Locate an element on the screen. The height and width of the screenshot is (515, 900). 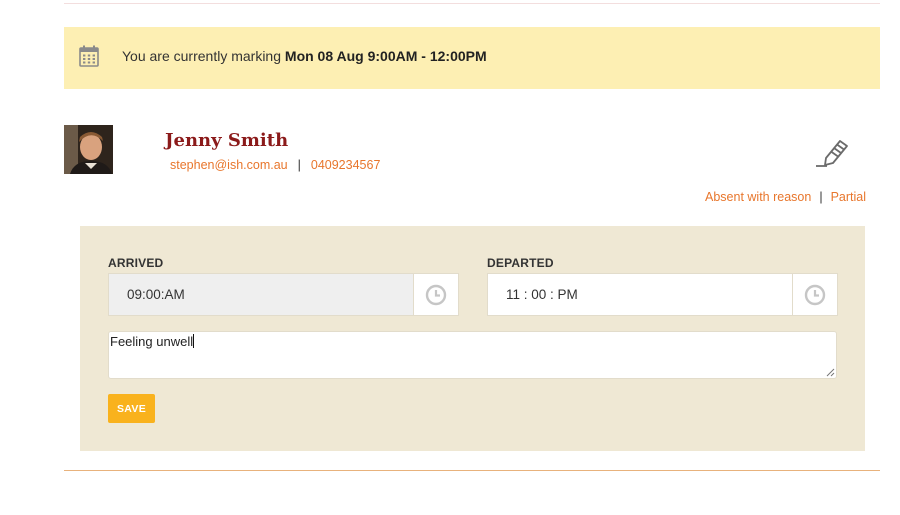
attendance-status-links: Absent with reason | Partial is located at coordinates (785, 197).